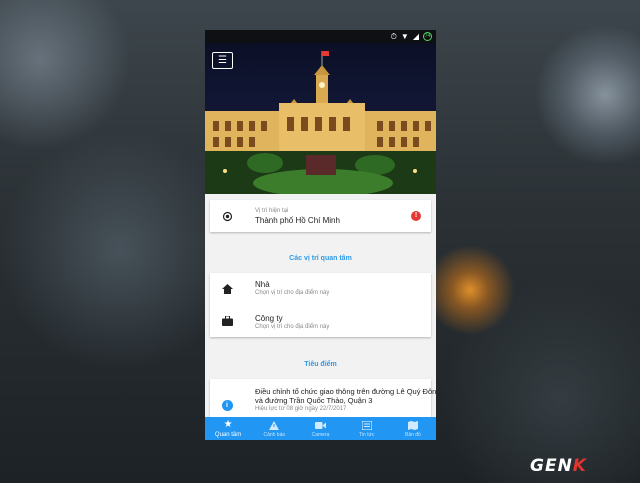  I want to click on nav-tab-canh-bao: Cảnh báo, so click(274, 428).